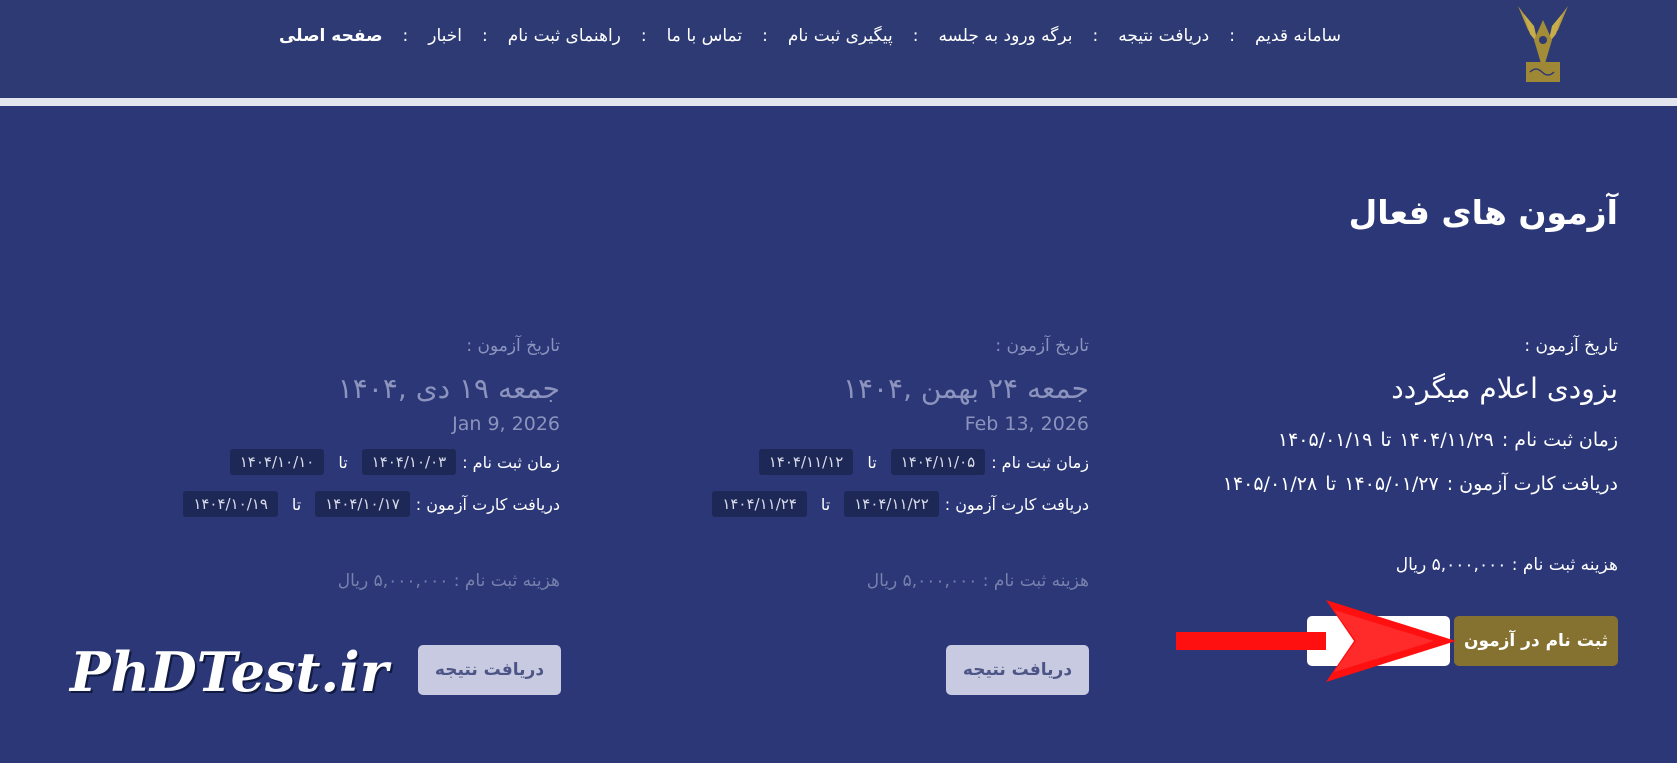 The image size is (1677, 763). What do you see at coordinates (506, 424) in the screenshot?
I see `exam-date-en: Jan 9, 2026` at bounding box center [506, 424].